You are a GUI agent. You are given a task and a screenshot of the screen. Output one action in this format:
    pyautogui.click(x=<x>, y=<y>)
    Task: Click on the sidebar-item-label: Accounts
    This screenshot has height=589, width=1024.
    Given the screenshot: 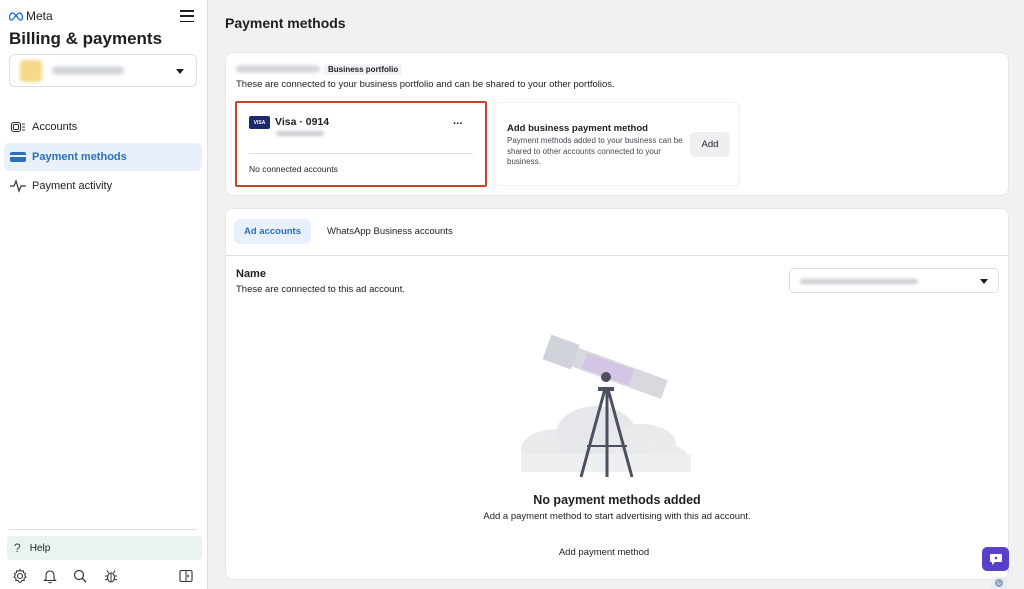 What is the action you would take?
    pyautogui.click(x=55, y=127)
    